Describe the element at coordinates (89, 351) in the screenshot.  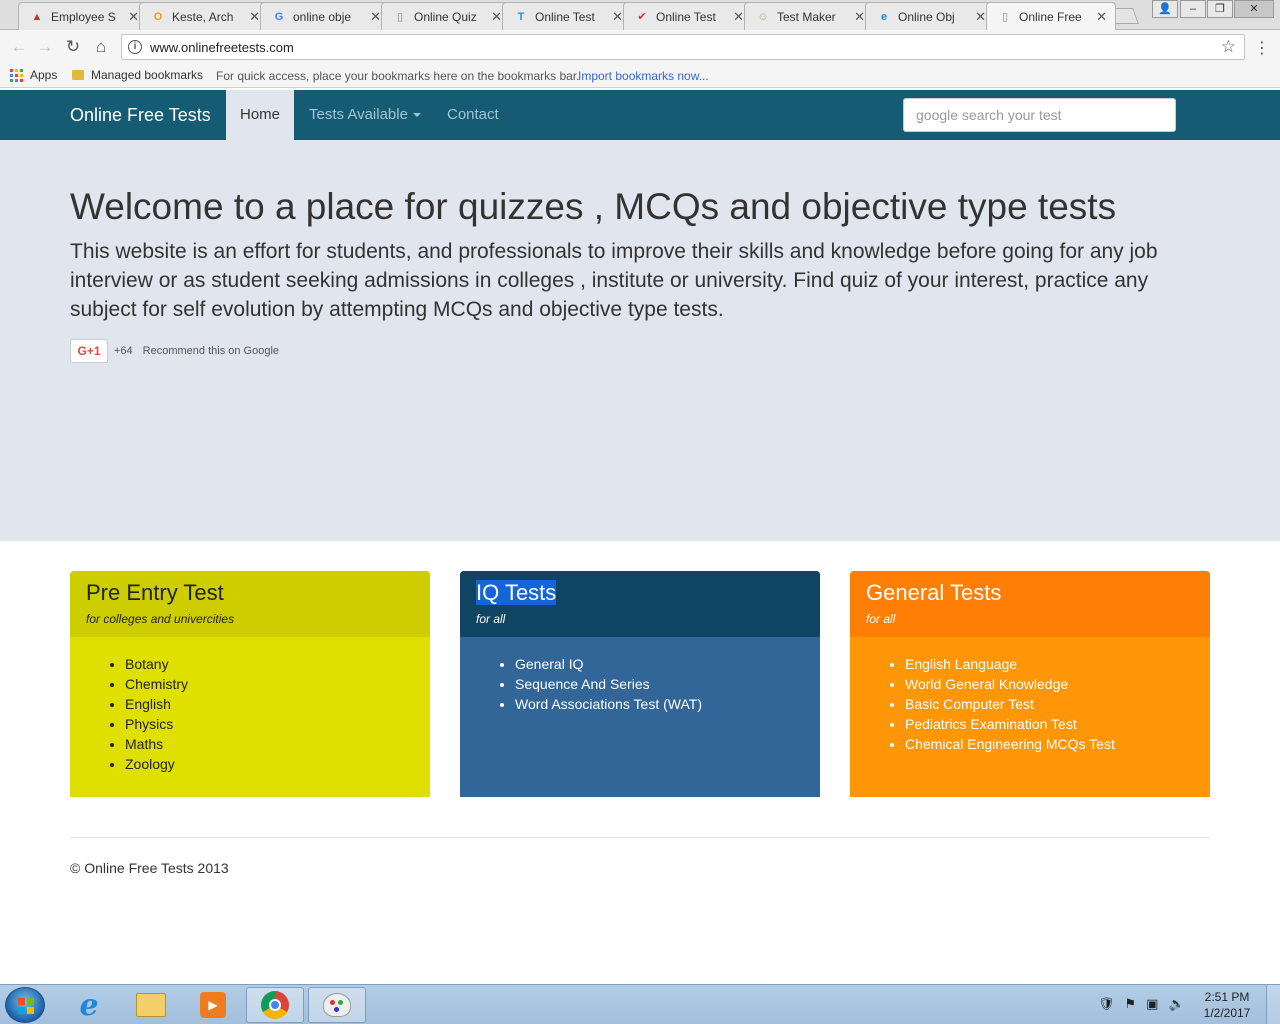
I see `google-plus-button: G+1` at that location.